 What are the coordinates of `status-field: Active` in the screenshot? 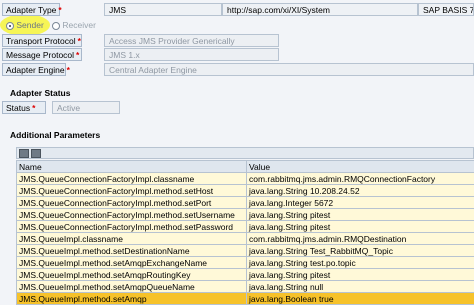 It's located at (86, 107).